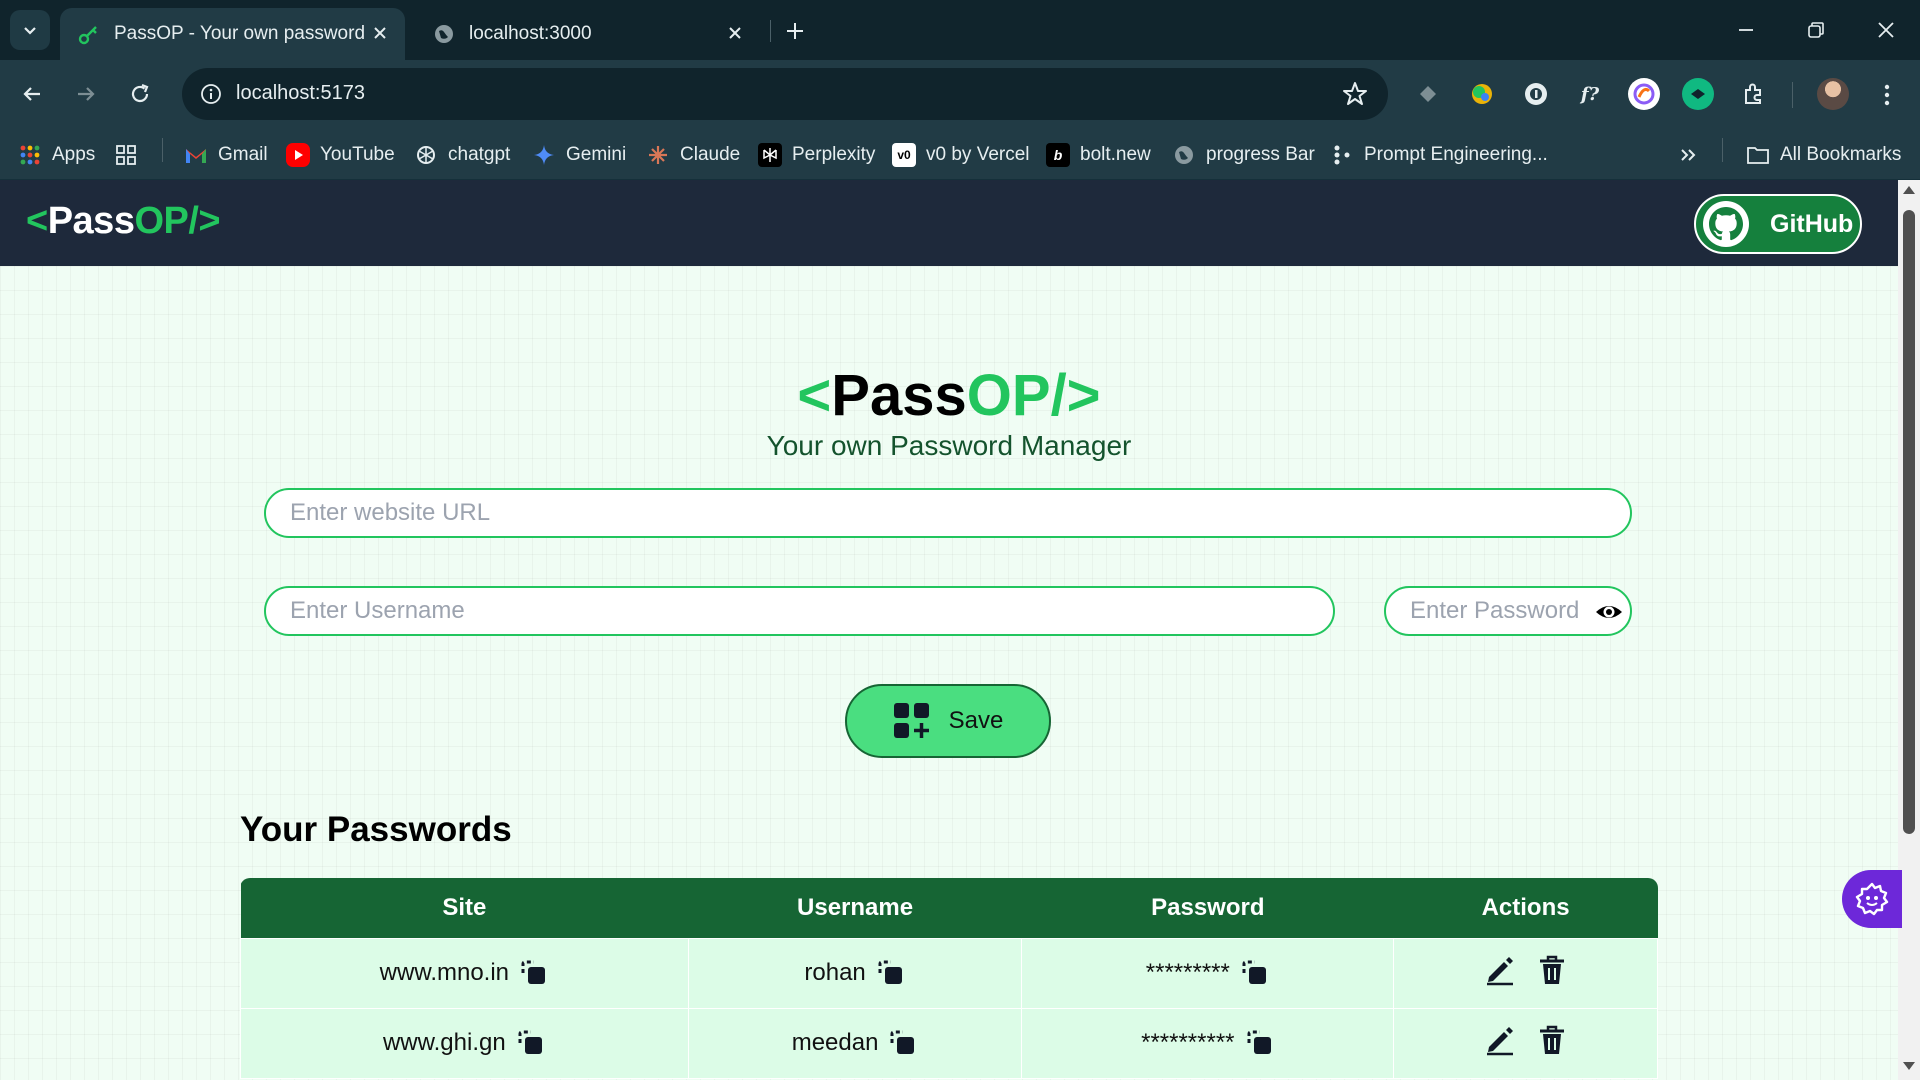  I want to click on tab-passop: PassOP - Your own password m, so click(232, 34).